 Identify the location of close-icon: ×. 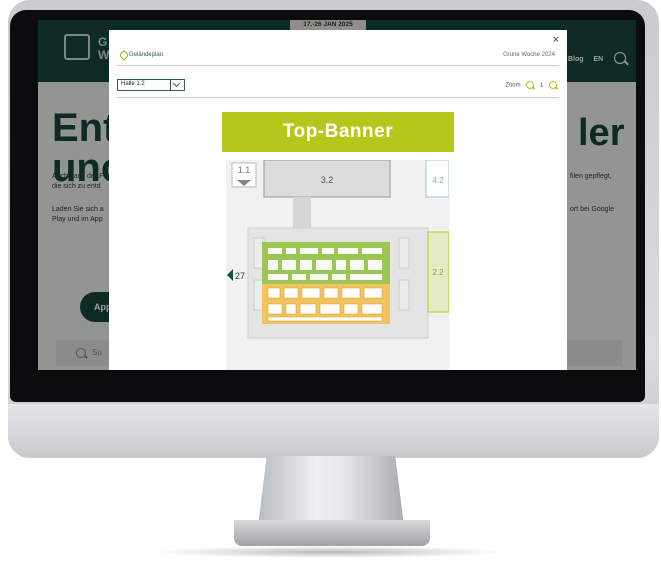
(556, 40).